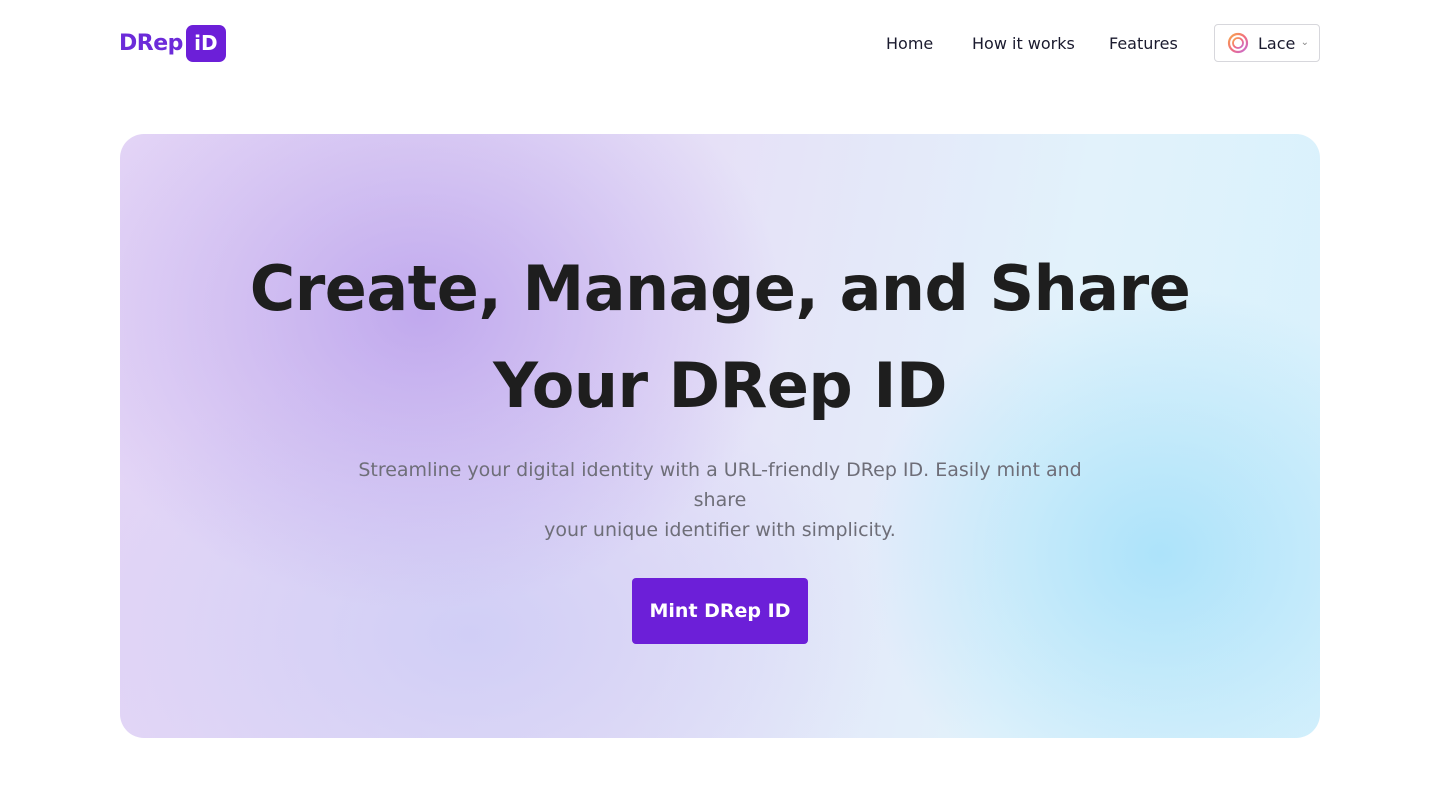  I want to click on mint-drep-id-button: Mint DRep ID, so click(720, 611).